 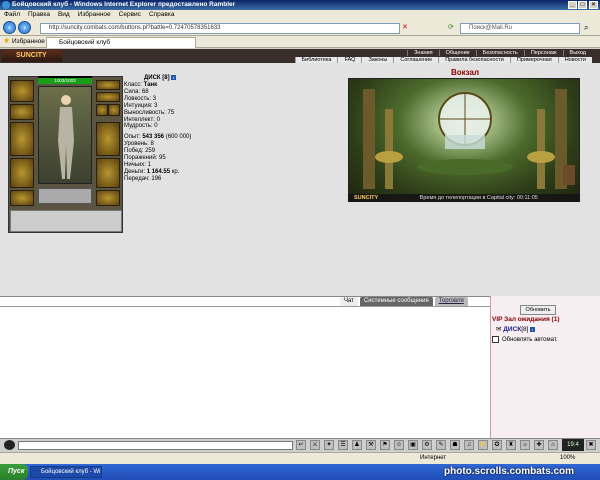 I want to click on stat-intellect: Интеллект: 0, so click(x=184, y=120).